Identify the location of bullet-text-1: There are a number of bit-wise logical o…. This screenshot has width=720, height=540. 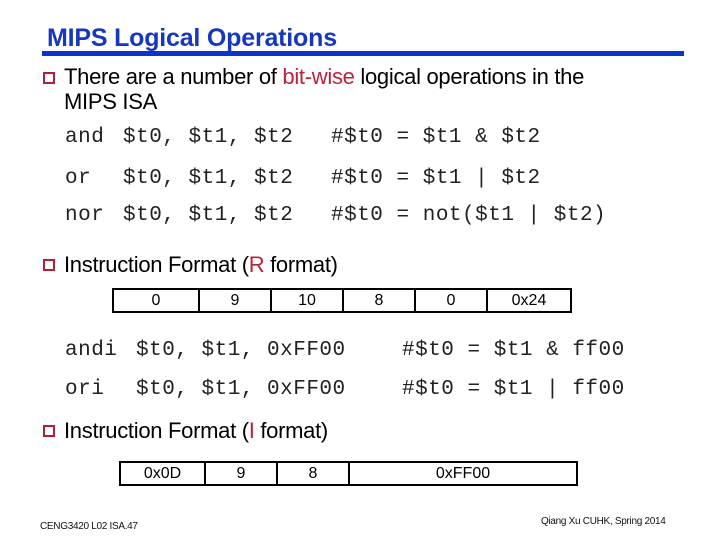
(324, 76).